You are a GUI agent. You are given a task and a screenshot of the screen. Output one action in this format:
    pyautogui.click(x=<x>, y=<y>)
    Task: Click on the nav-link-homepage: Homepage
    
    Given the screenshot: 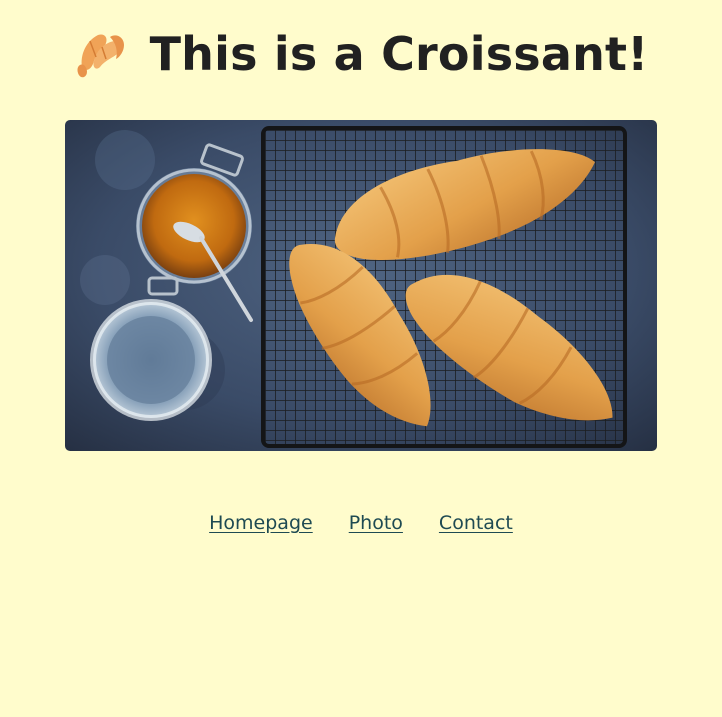 What is the action you would take?
    pyautogui.click(x=261, y=523)
    